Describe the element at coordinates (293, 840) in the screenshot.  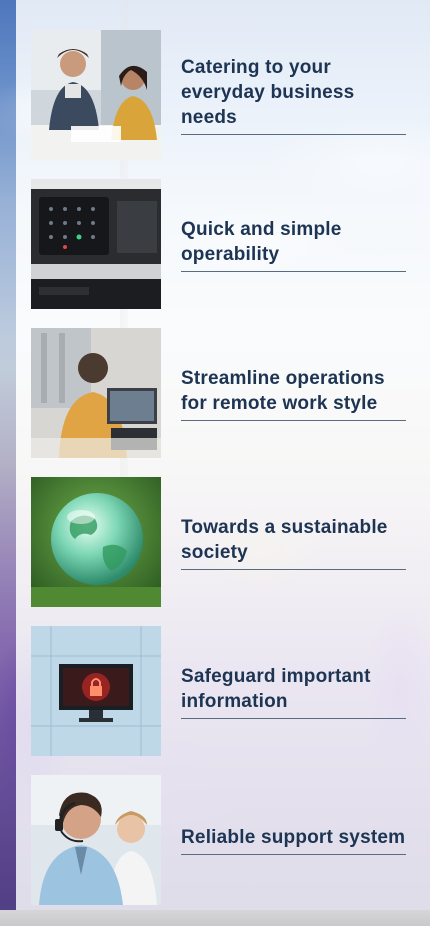
I see `feature-label: Reliable support system` at that location.